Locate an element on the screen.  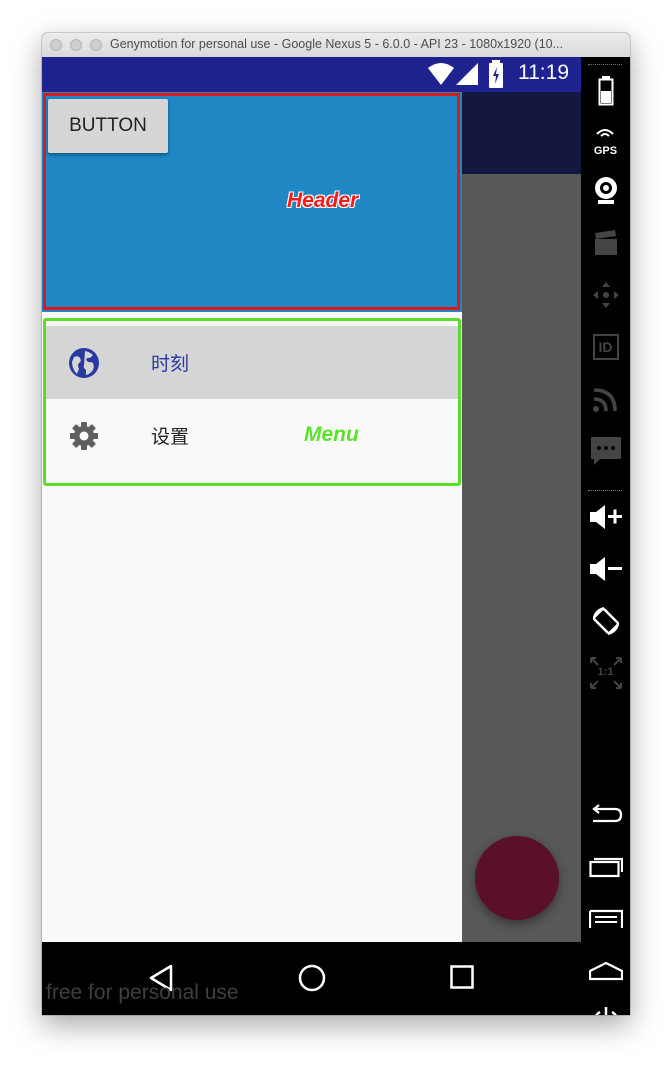
close-window-button is located at coordinates (56, 45).